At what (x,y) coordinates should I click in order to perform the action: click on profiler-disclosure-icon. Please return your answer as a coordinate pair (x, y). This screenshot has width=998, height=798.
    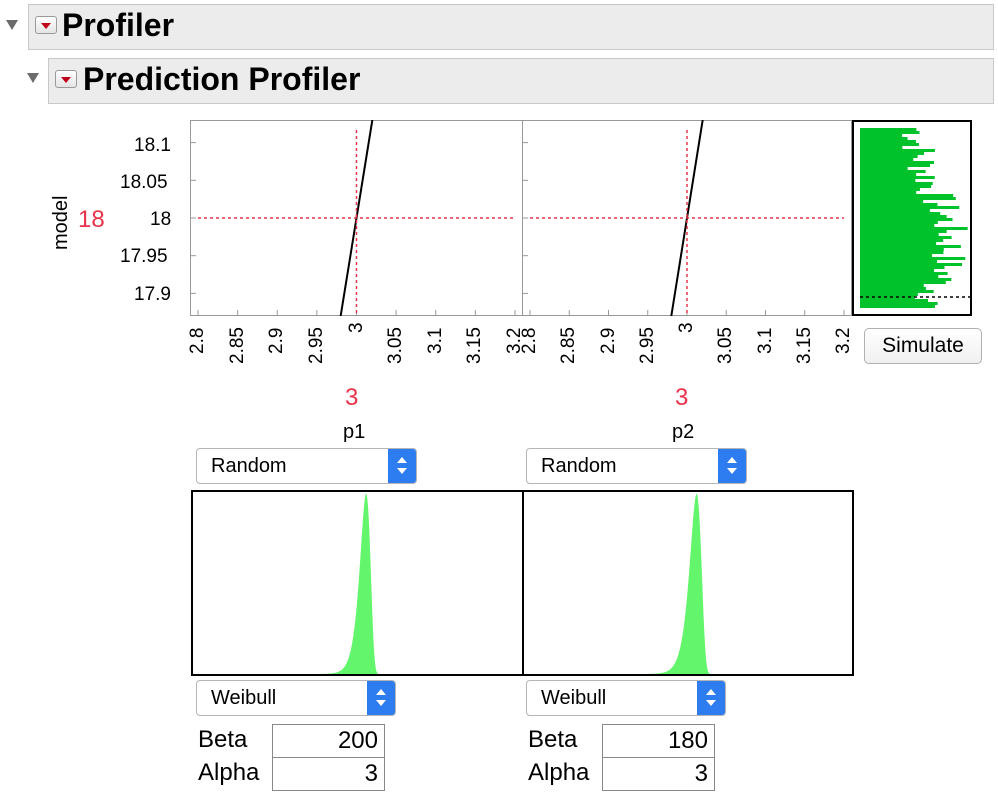
    Looking at the image, I should click on (12, 25).